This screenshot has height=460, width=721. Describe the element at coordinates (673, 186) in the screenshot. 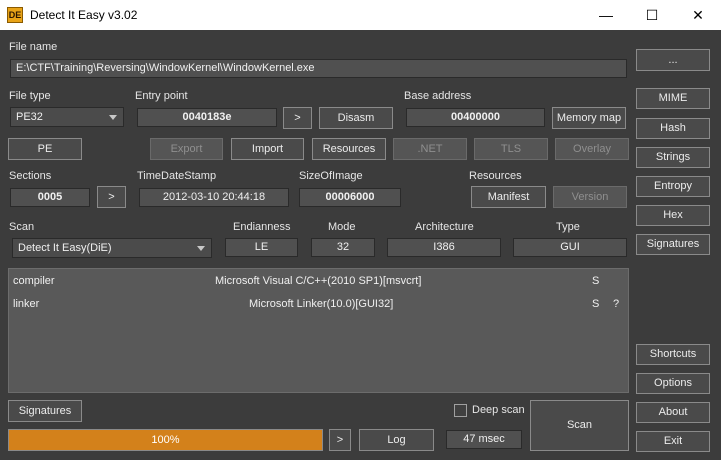

I see `entropy-button: Entropy` at that location.